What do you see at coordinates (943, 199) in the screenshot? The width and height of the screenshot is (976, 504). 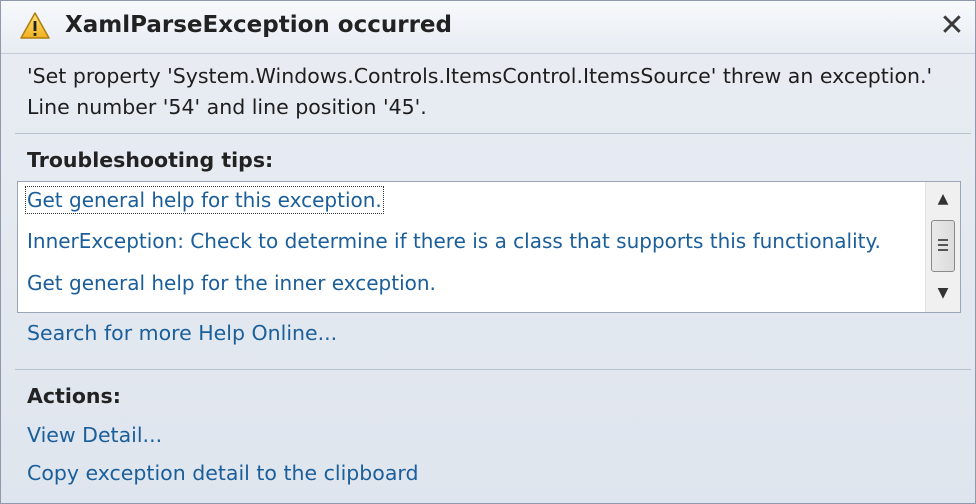 I see `scroll-up-arrow-icon: ▲` at bounding box center [943, 199].